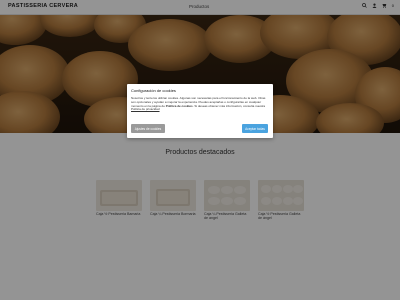 This screenshot has height=300, width=400. What do you see at coordinates (255, 128) in the screenshot?
I see `accept-cookies-button: Aceptar todas` at bounding box center [255, 128].